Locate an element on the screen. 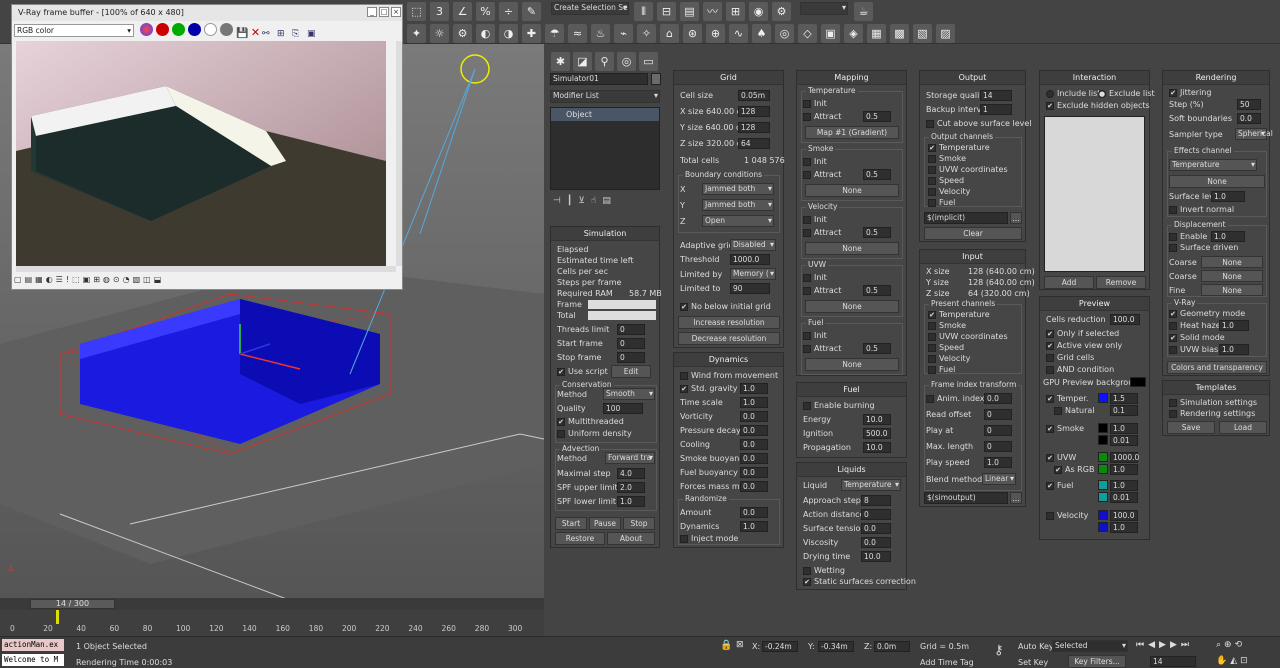  boundary-x-dropdown: Jammed both is located at coordinates (738, 189).